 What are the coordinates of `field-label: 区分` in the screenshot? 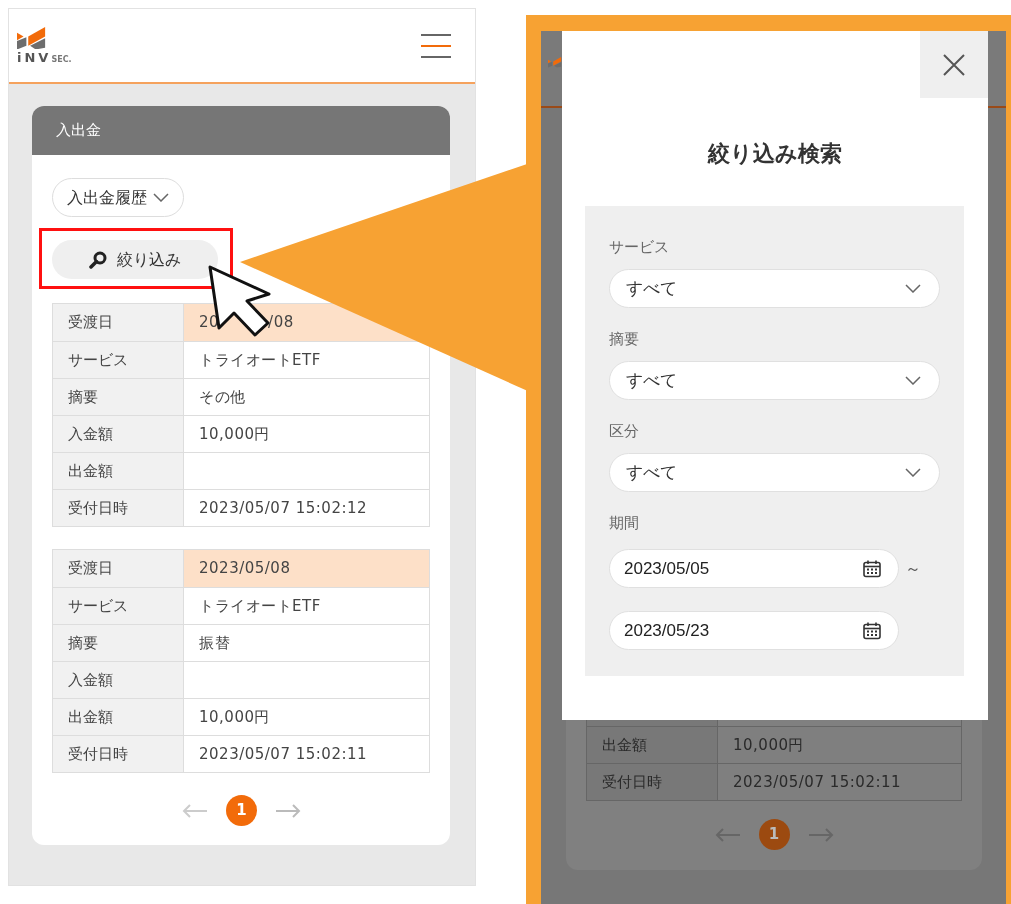 It's located at (624, 431).